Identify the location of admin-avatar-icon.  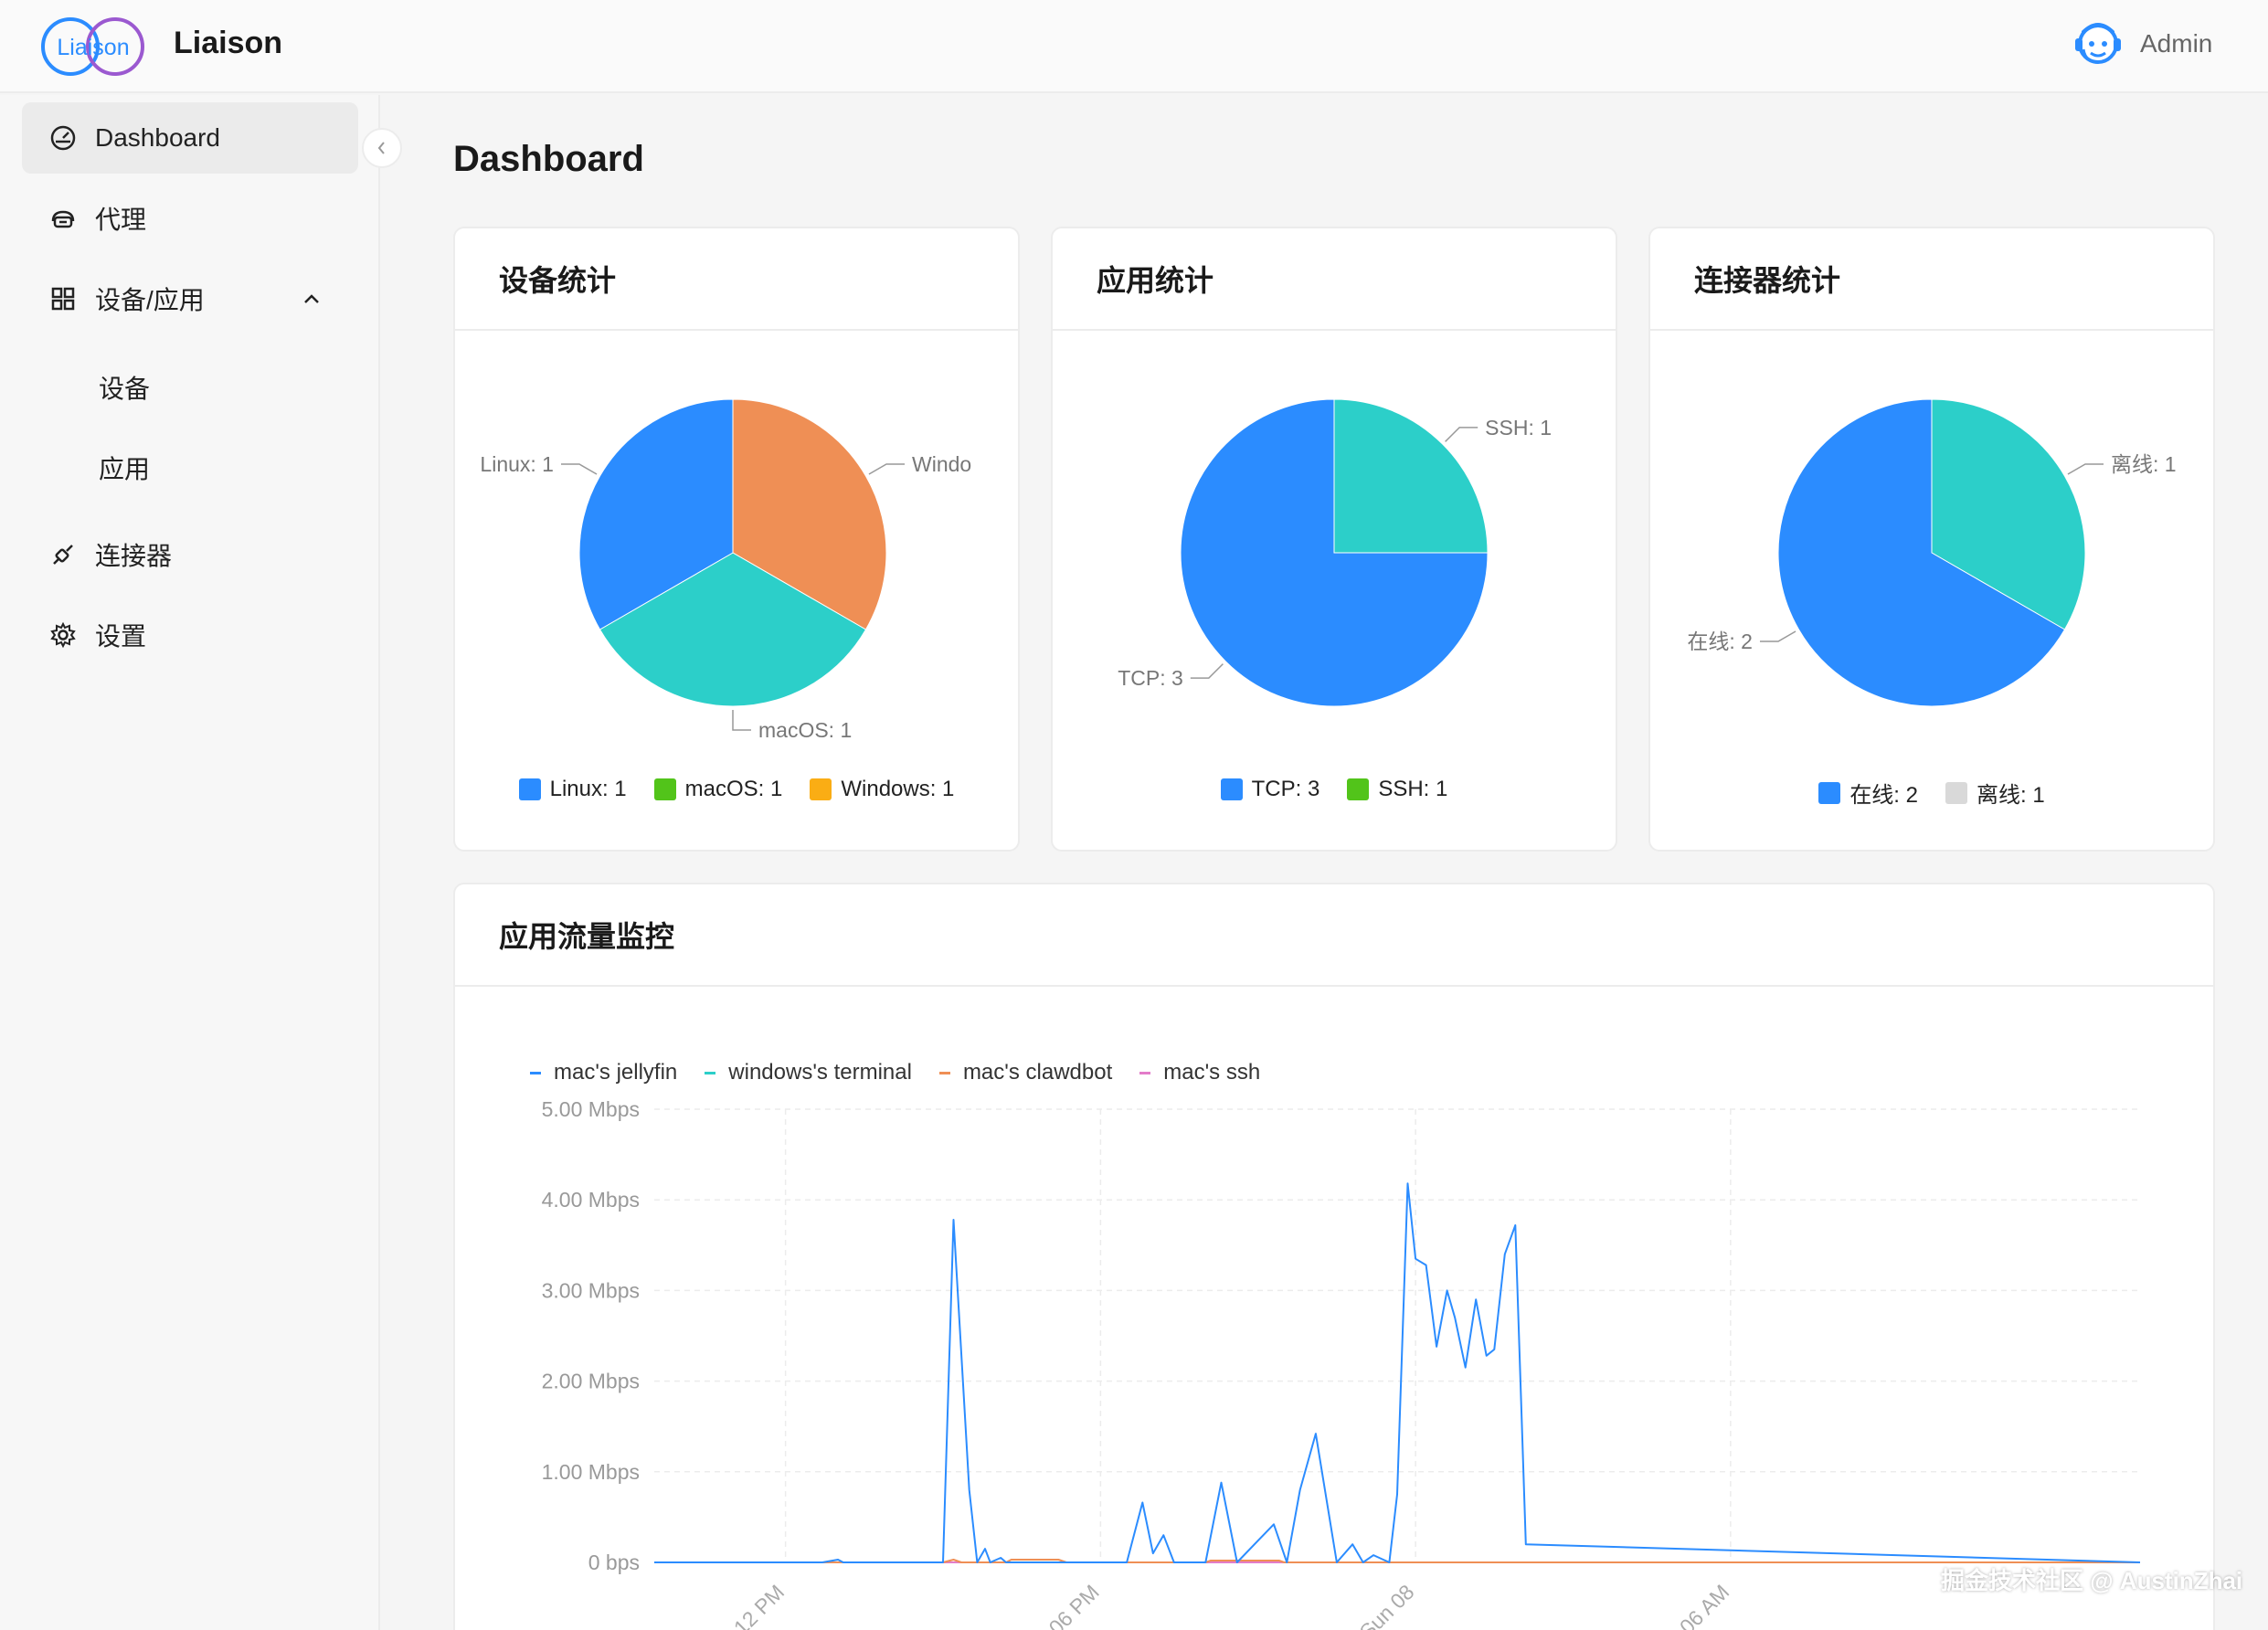
(2098, 43).